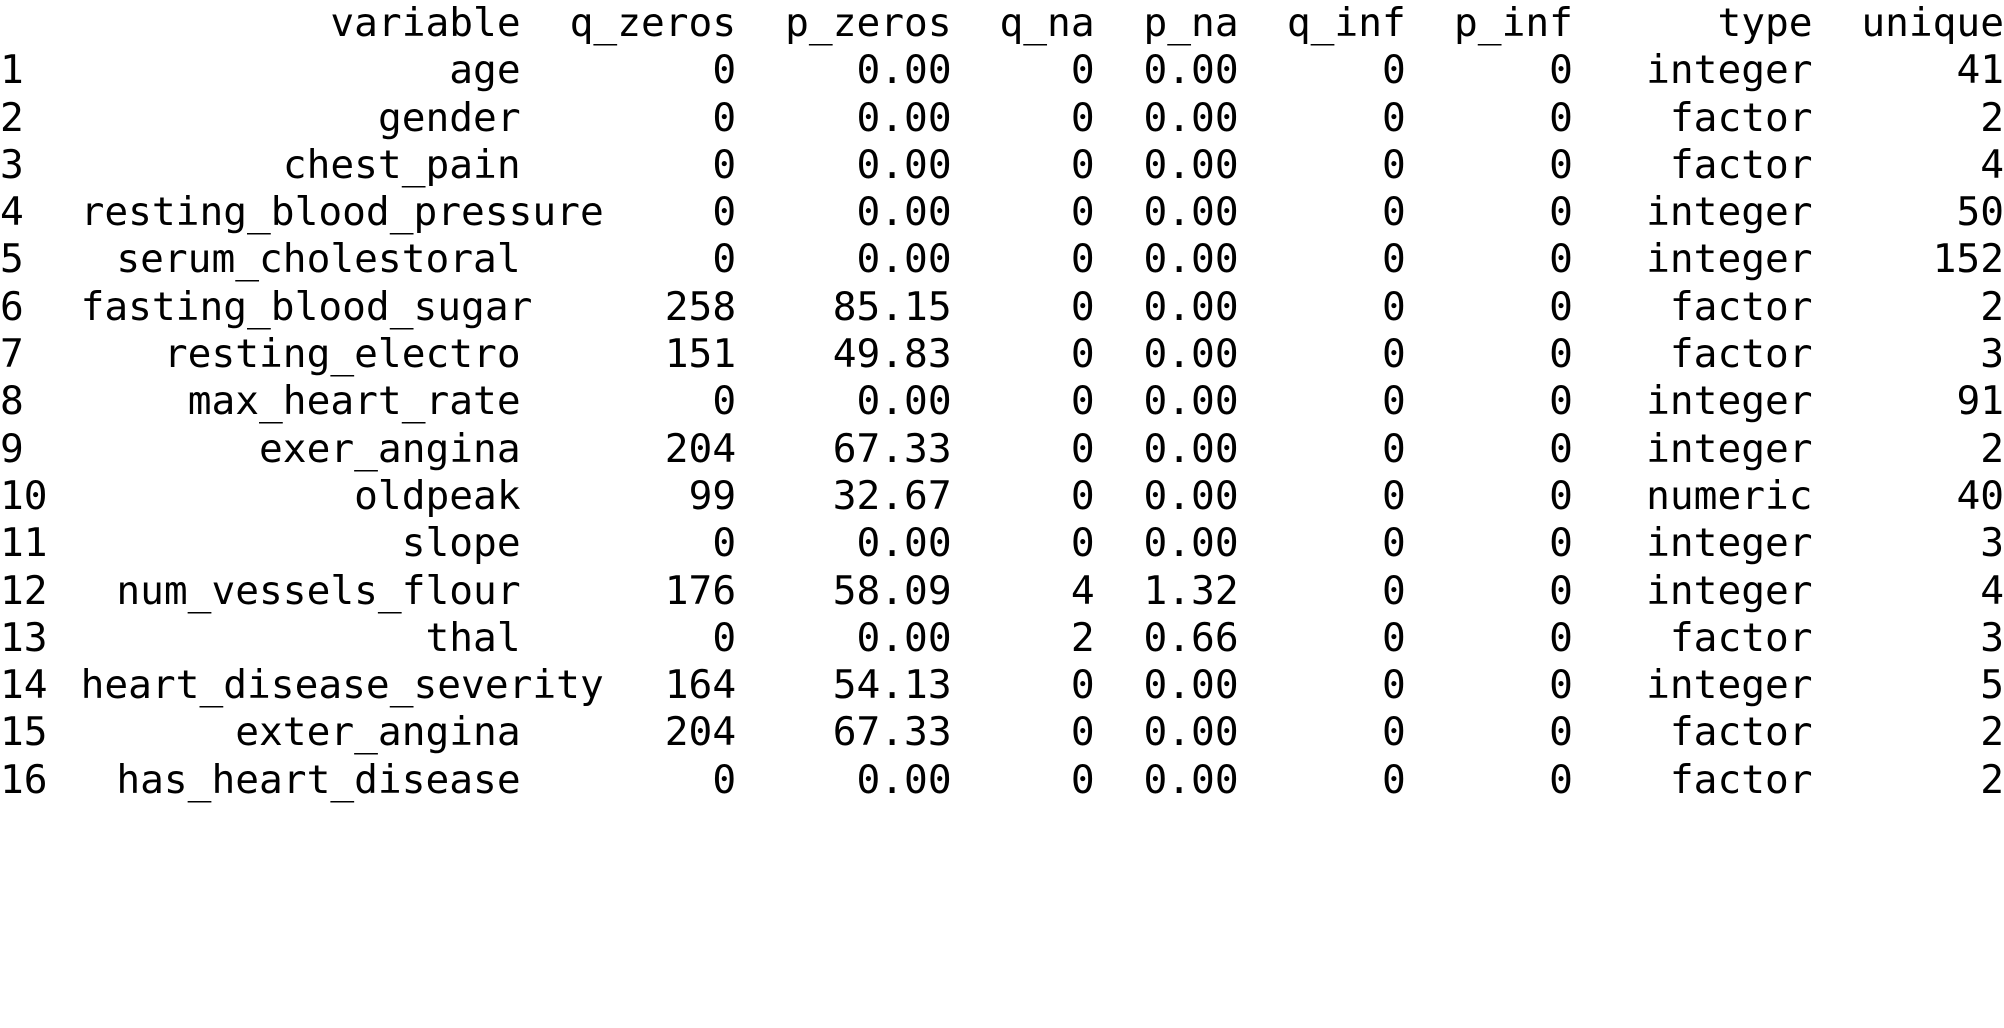 The image size is (2004, 1028). What do you see at coordinates (12, 117) in the screenshot?
I see `row-index: 2` at bounding box center [12, 117].